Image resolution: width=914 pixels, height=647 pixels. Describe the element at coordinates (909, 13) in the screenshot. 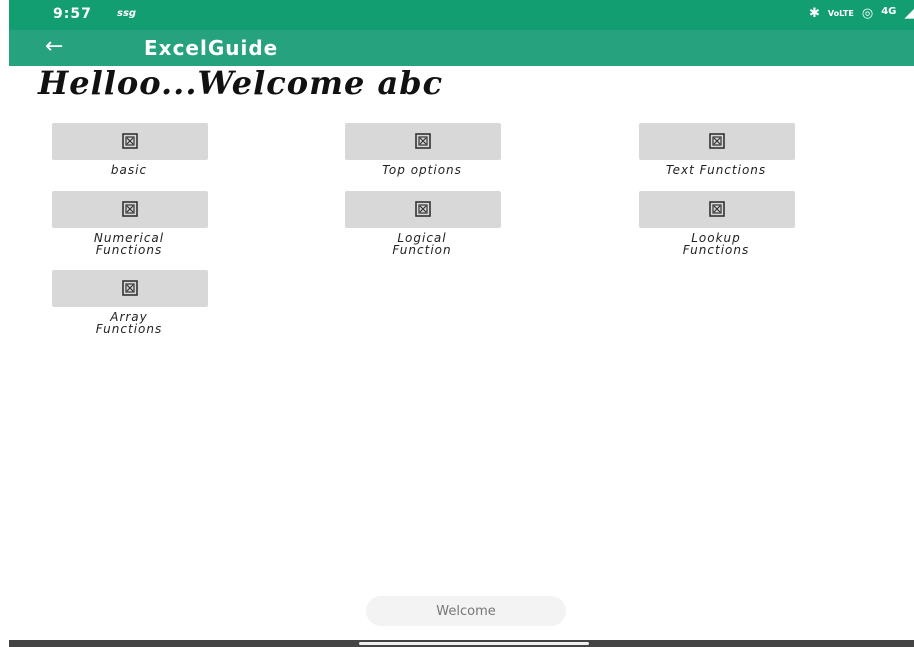

I see `4g-signal-icon: ◢` at that location.